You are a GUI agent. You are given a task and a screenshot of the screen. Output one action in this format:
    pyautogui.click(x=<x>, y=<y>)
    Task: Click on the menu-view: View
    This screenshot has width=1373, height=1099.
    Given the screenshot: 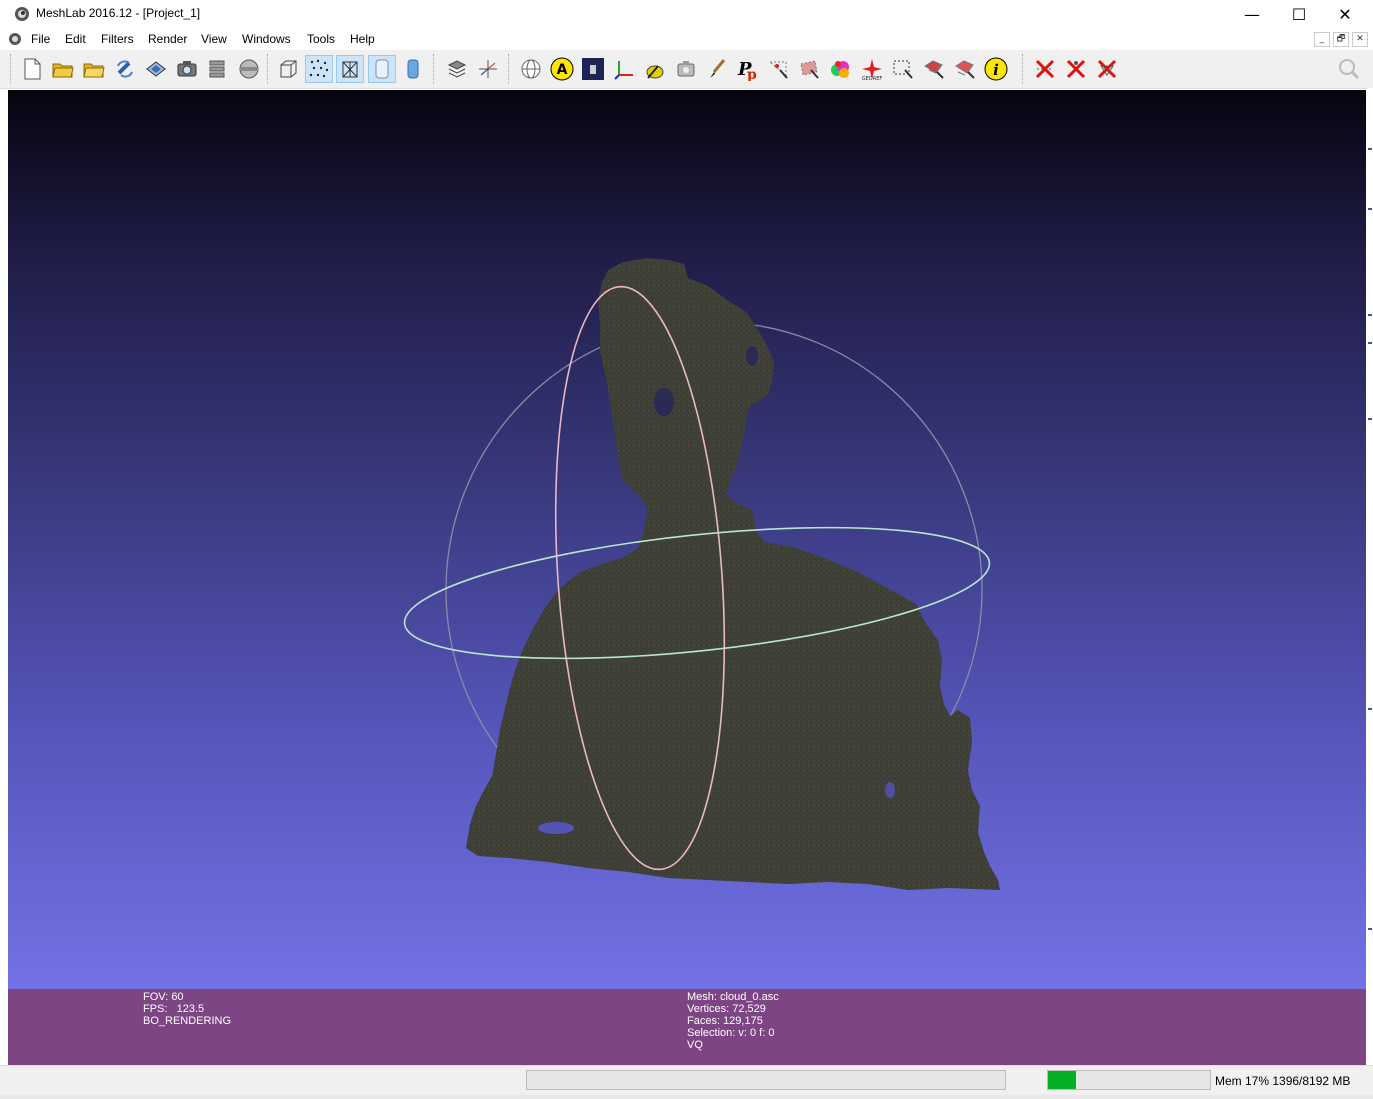 What is the action you would take?
    pyautogui.click(x=214, y=39)
    